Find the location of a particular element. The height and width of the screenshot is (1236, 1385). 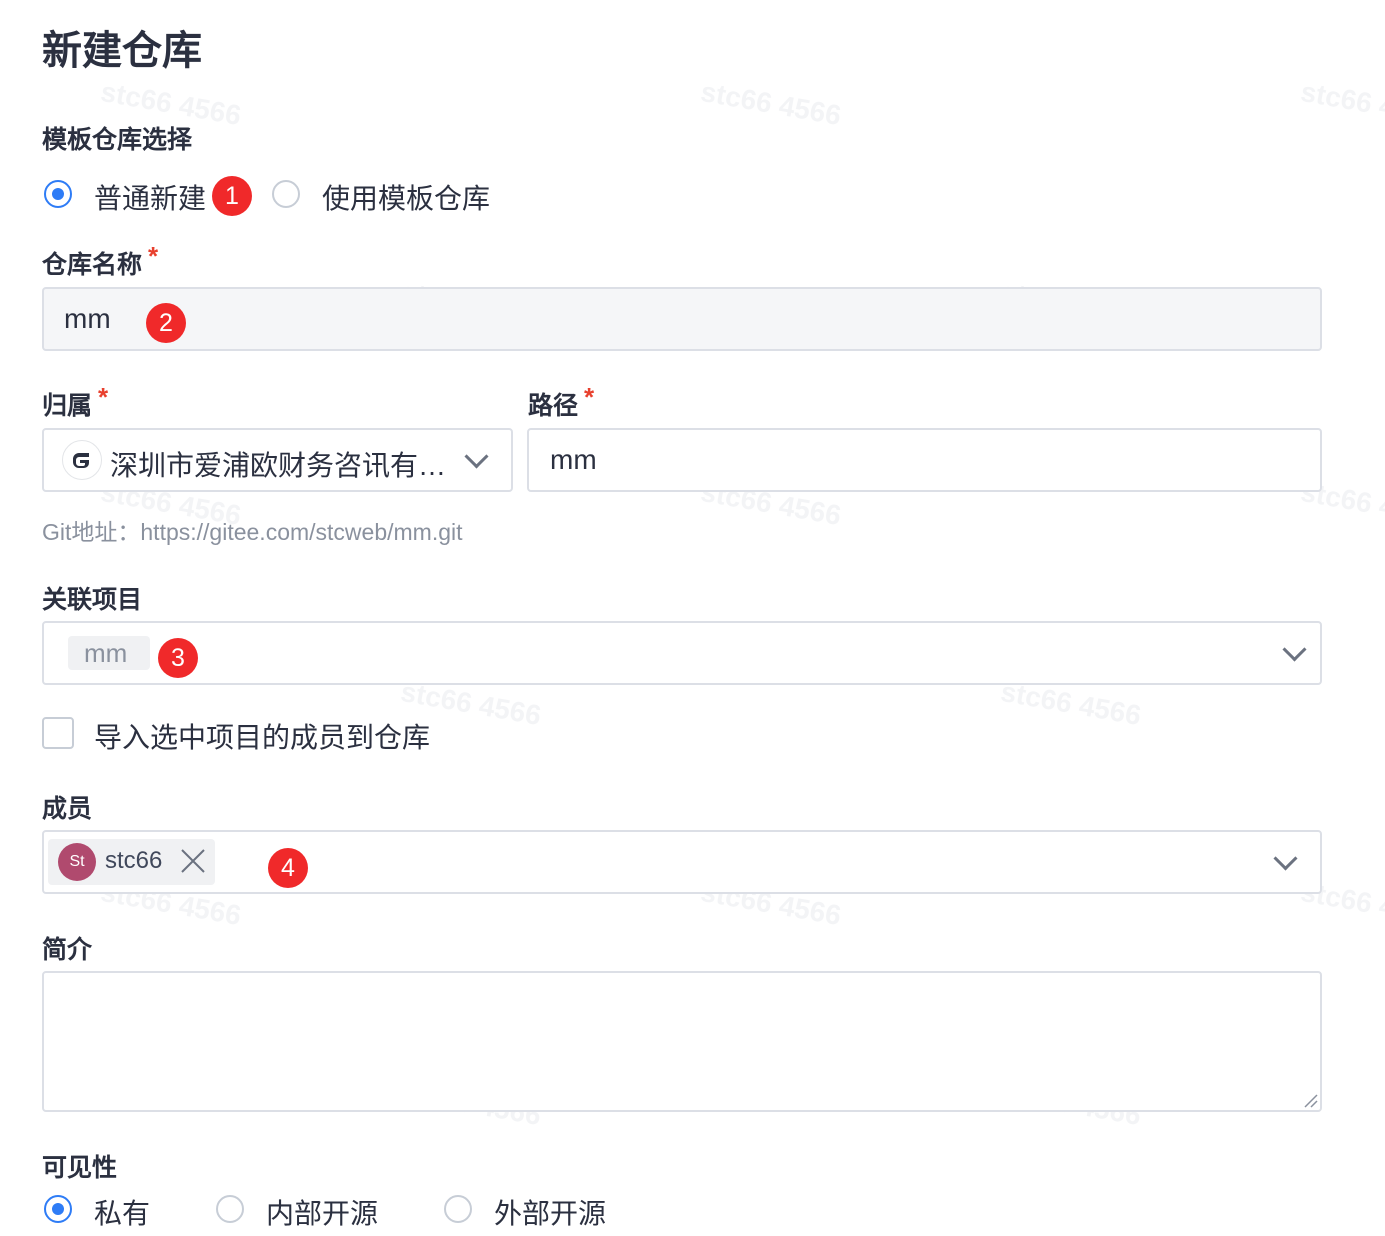

project-tag-label: mm is located at coordinates (106, 653).